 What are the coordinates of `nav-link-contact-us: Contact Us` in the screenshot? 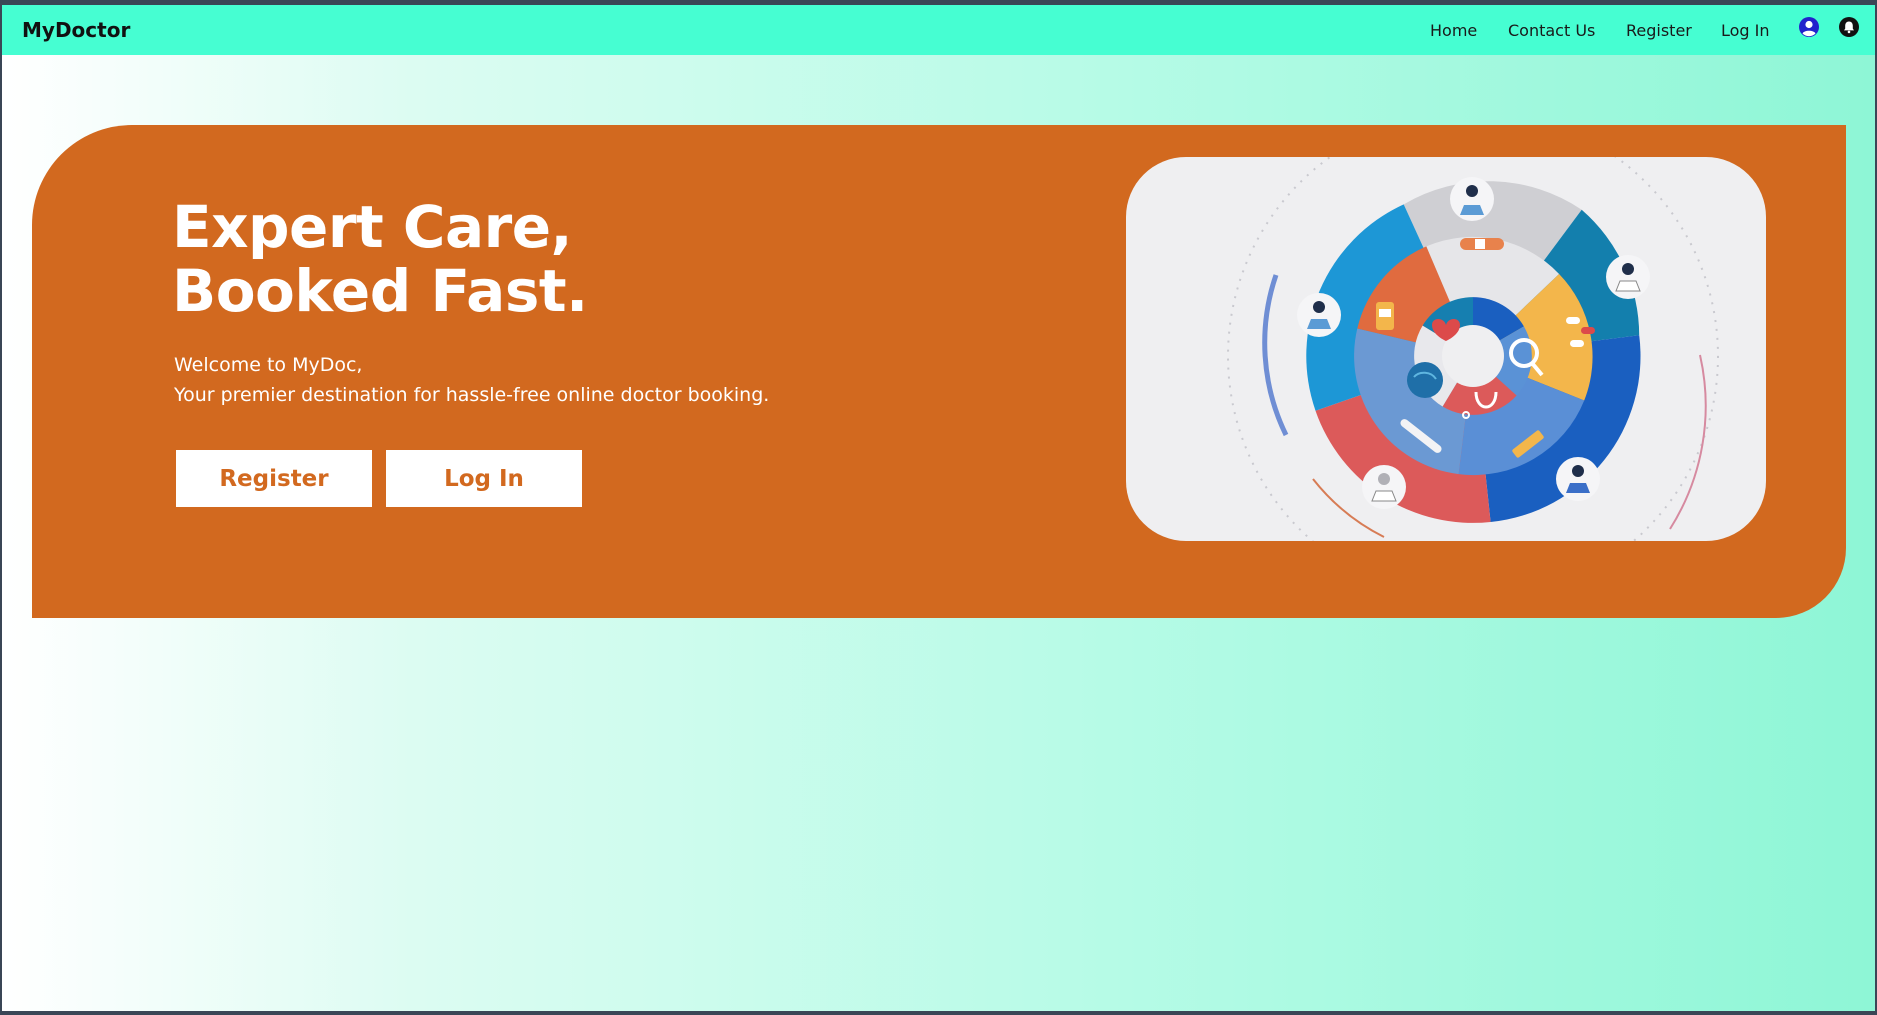 It's located at (1551, 30).